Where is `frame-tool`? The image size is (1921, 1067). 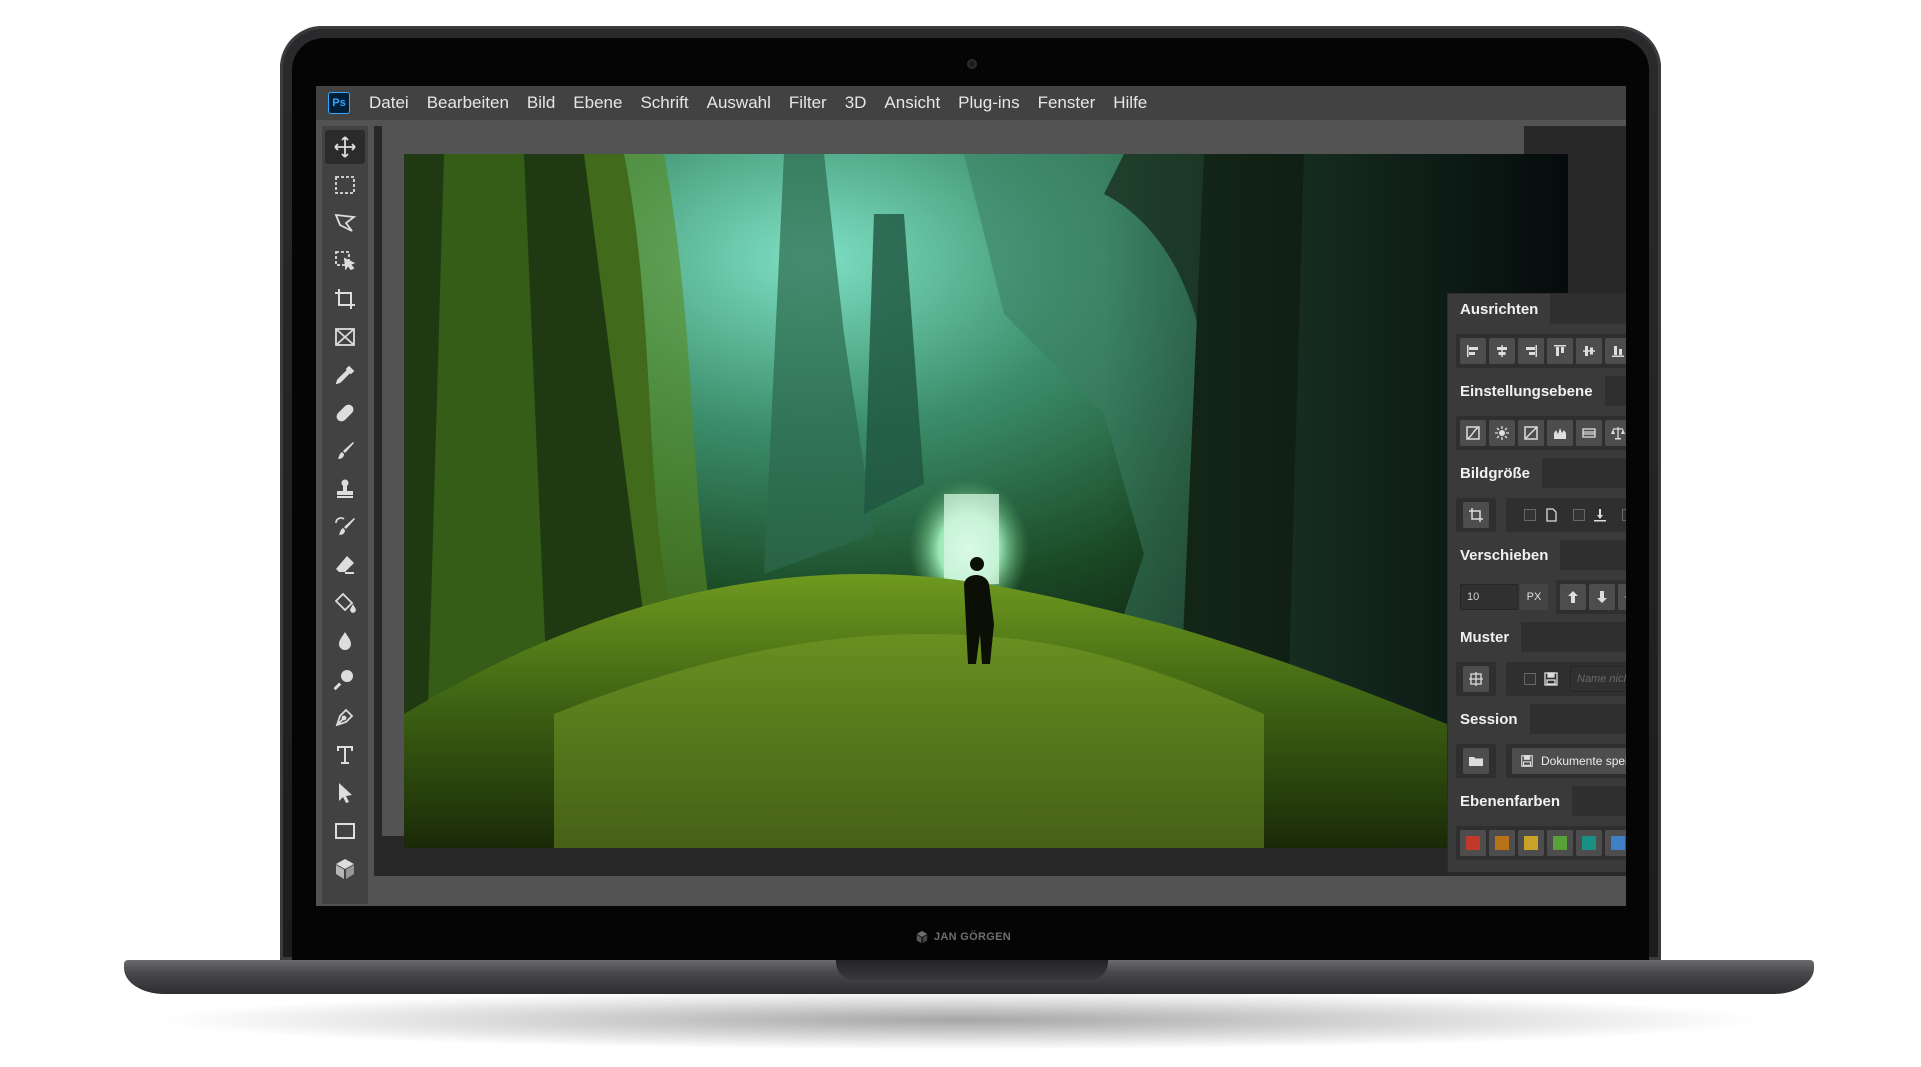 frame-tool is located at coordinates (345, 337).